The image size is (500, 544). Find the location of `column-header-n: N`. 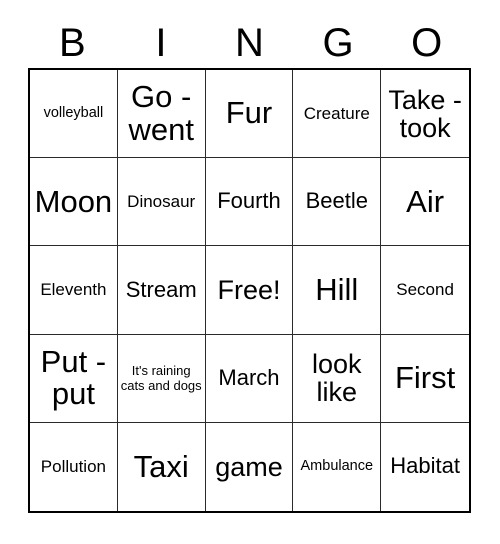

column-header-n: N is located at coordinates (249, 43).